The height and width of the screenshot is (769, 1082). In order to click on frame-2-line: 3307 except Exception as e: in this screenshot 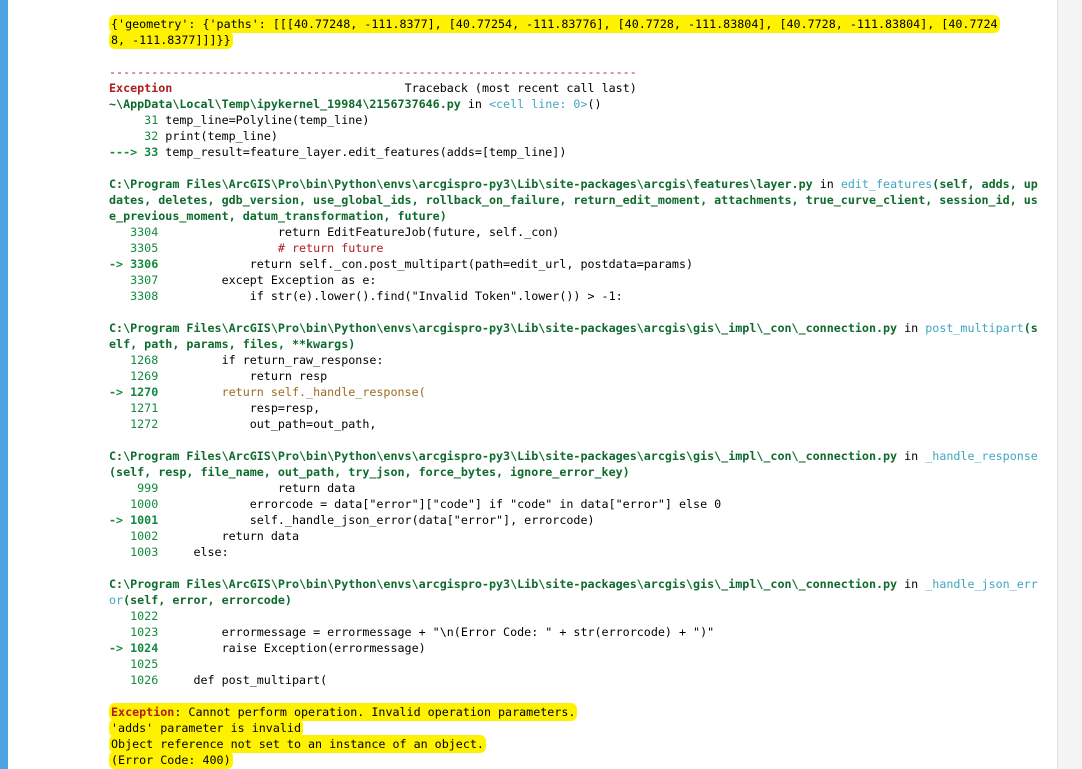, I will do `click(243, 280)`.